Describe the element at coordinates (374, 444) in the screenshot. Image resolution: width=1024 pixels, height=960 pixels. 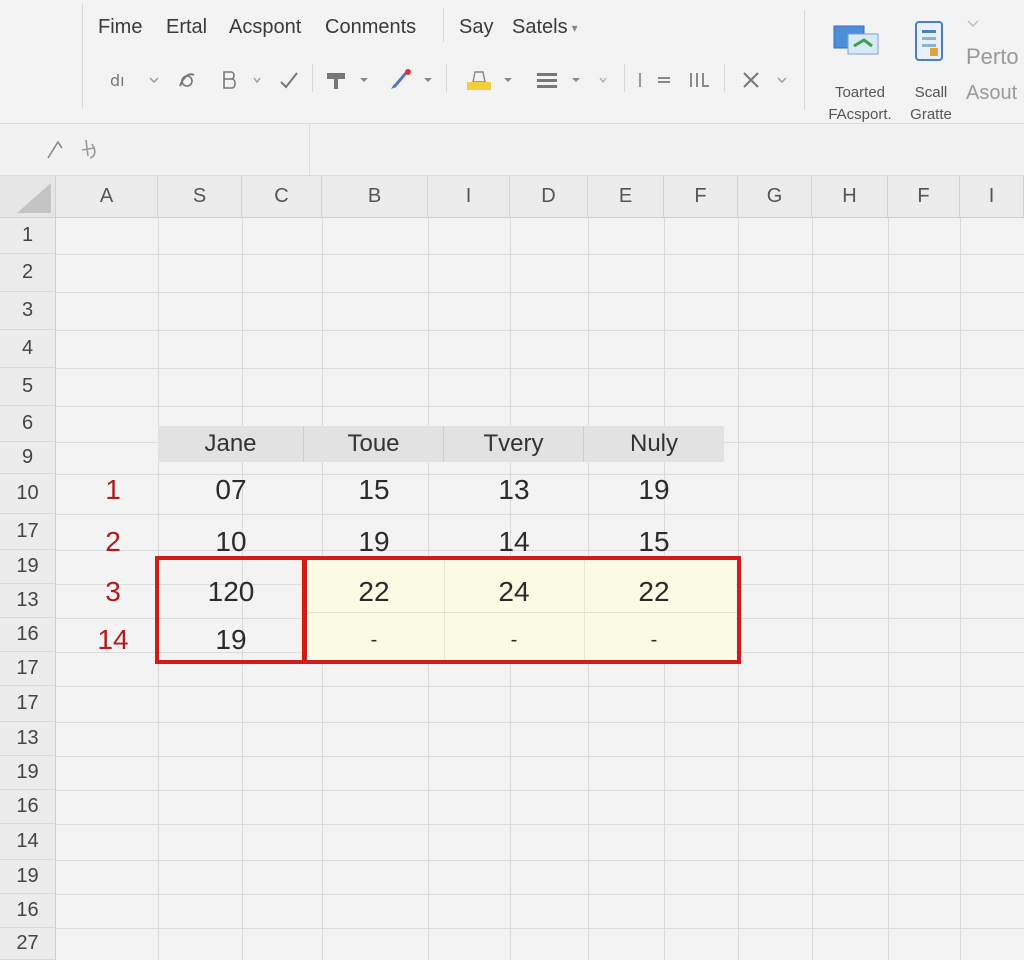
I see `table-header-cell: Toue` at that location.